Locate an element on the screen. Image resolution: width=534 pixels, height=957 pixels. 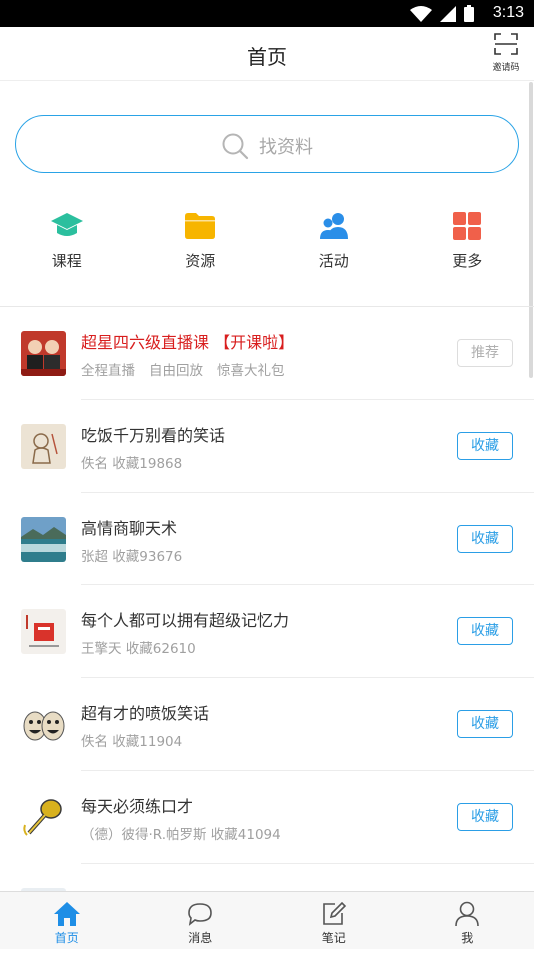
list-item-title: 每天必须练口才 is located at coordinates (137, 805).